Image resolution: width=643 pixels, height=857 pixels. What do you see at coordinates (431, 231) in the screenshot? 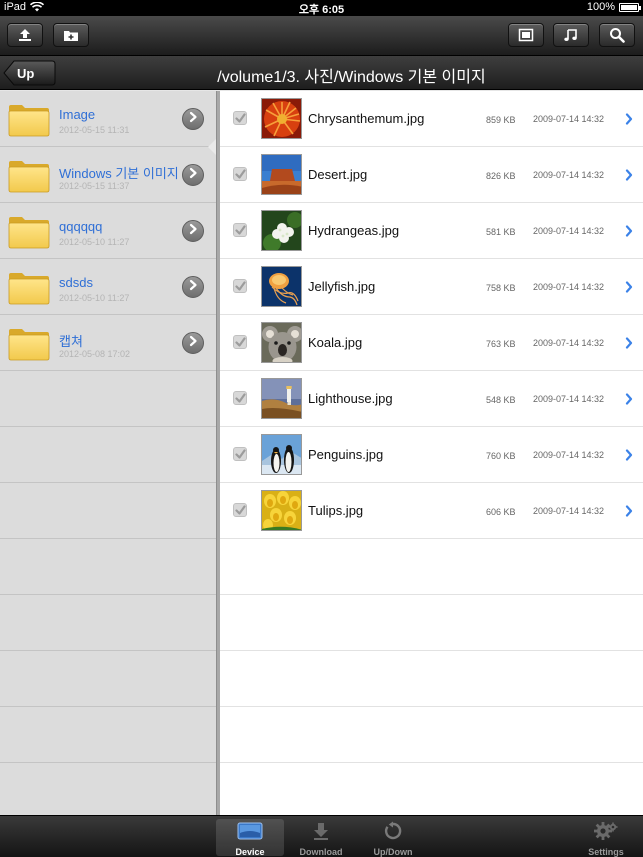
I see `file-row: Hydrangeas.jpg 581 KB 2009-07-14 14:32` at bounding box center [431, 231].